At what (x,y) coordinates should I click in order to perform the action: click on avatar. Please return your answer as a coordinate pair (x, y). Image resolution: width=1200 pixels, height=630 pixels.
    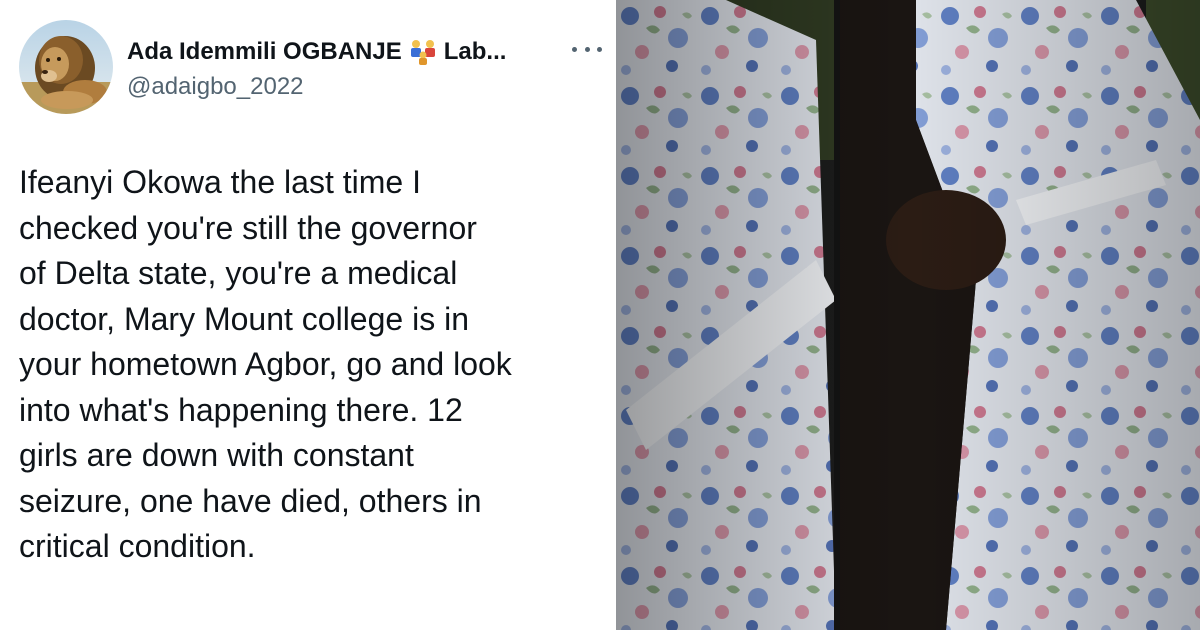
    Looking at the image, I should click on (66, 67).